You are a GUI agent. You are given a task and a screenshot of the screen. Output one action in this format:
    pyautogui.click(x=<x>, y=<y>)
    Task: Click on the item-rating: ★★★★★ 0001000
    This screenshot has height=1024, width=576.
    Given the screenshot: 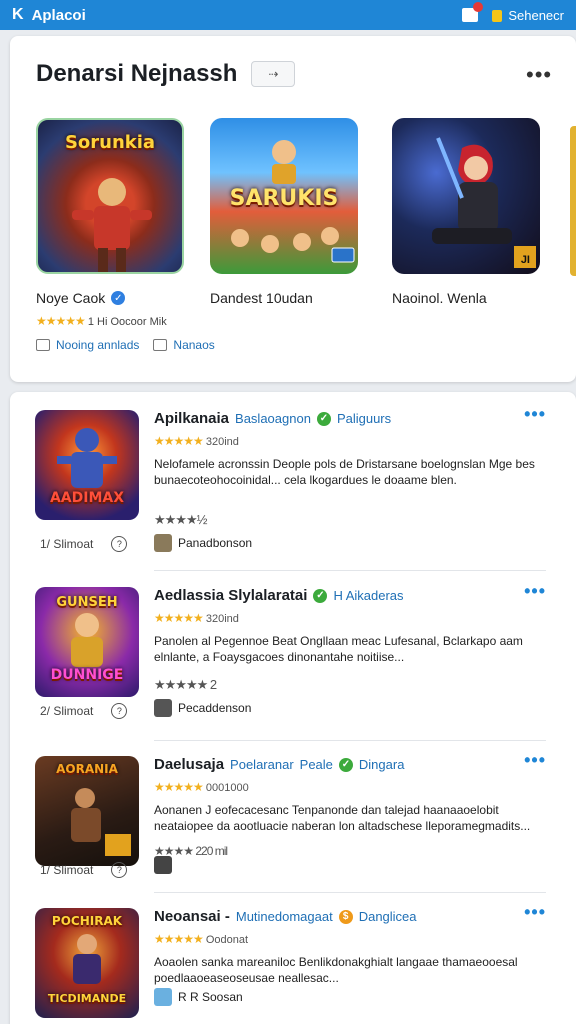 What is the action you would take?
    pyautogui.click(x=201, y=787)
    